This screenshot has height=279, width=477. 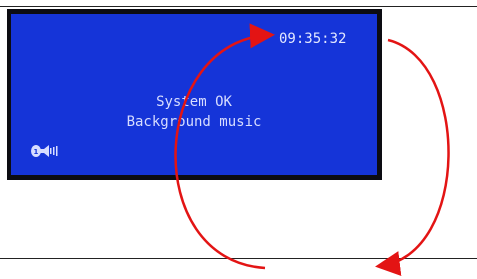 What do you see at coordinates (194, 102) in the screenshot?
I see `status-text: System OK` at bounding box center [194, 102].